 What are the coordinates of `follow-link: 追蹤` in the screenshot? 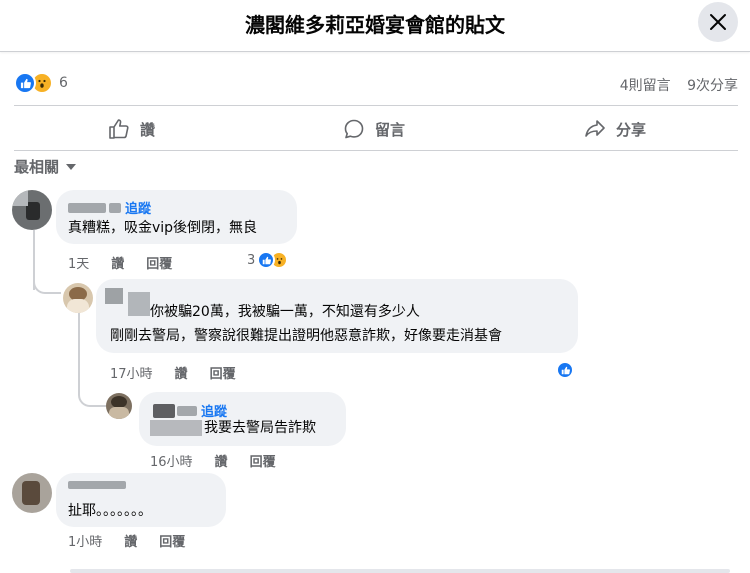 It's located at (138, 207).